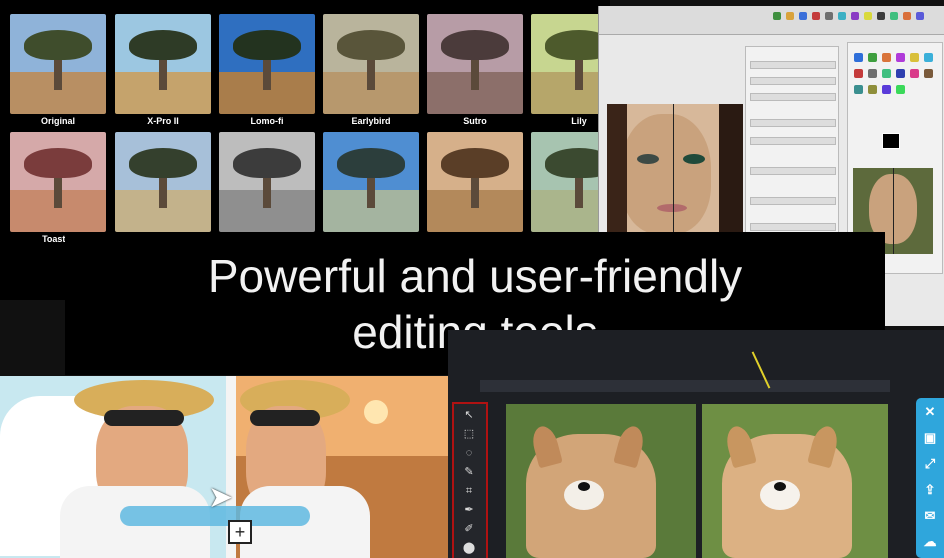 Image resolution: width=944 pixels, height=558 pixels. Describe the element at coordinates (694, 159) in the screenshot. I see `eye-right` at that location.